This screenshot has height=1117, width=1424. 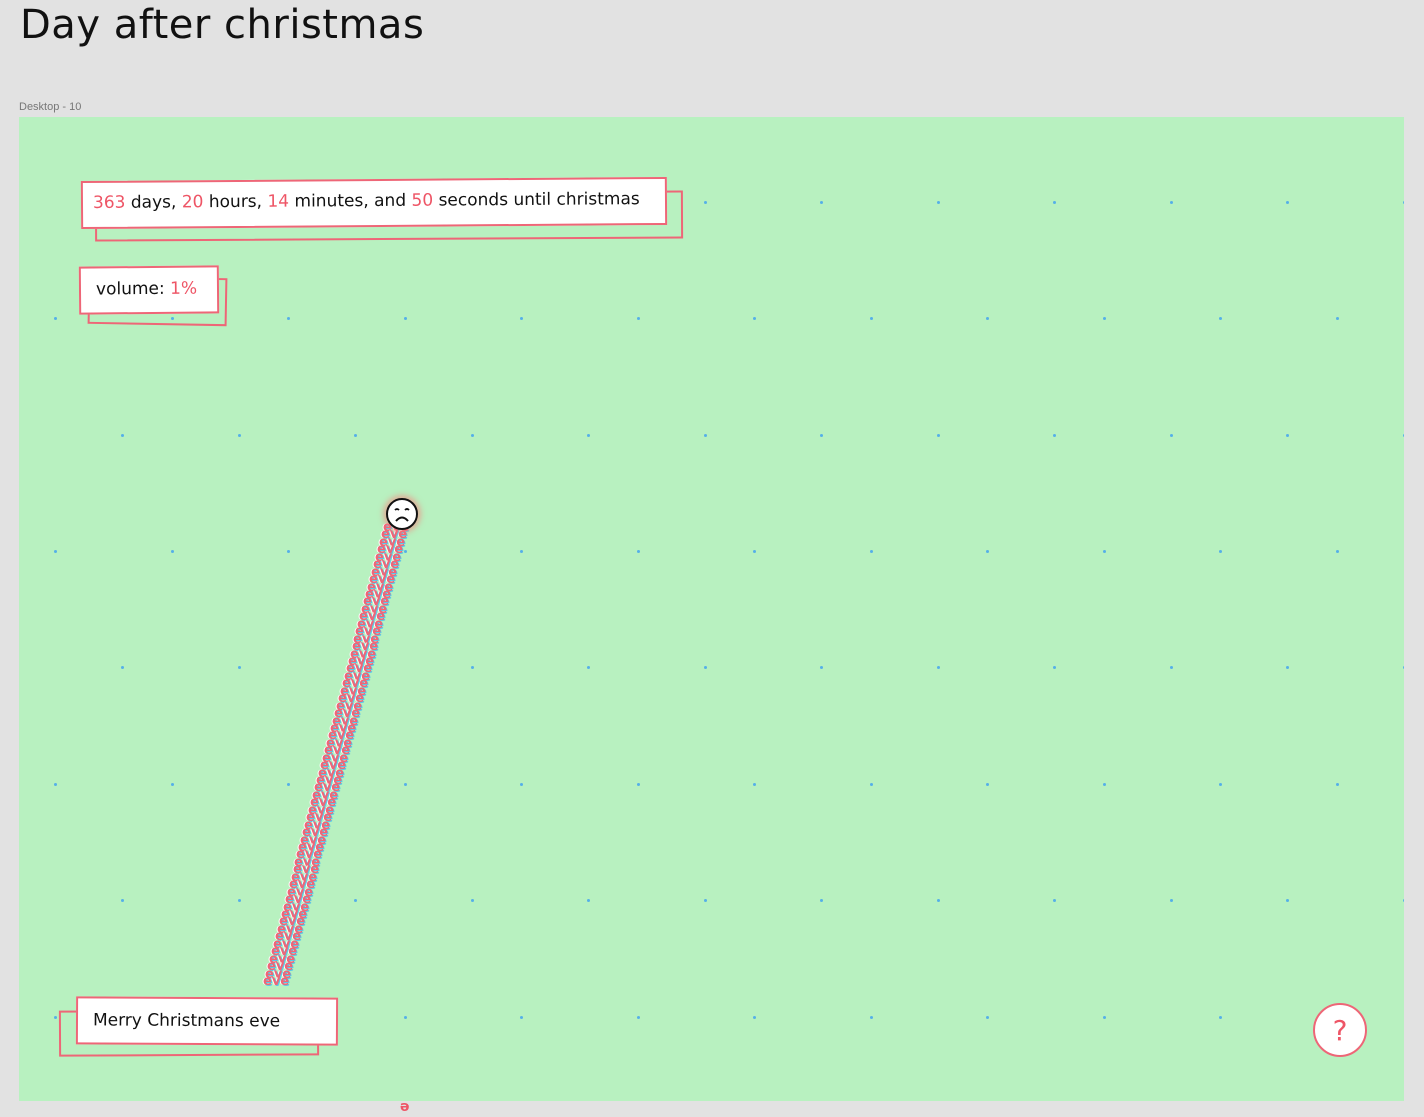 What do you see at coordinates (133, 289) in the screenshot?
I see `volume-label: volume:` at bounding box center [133, 289].